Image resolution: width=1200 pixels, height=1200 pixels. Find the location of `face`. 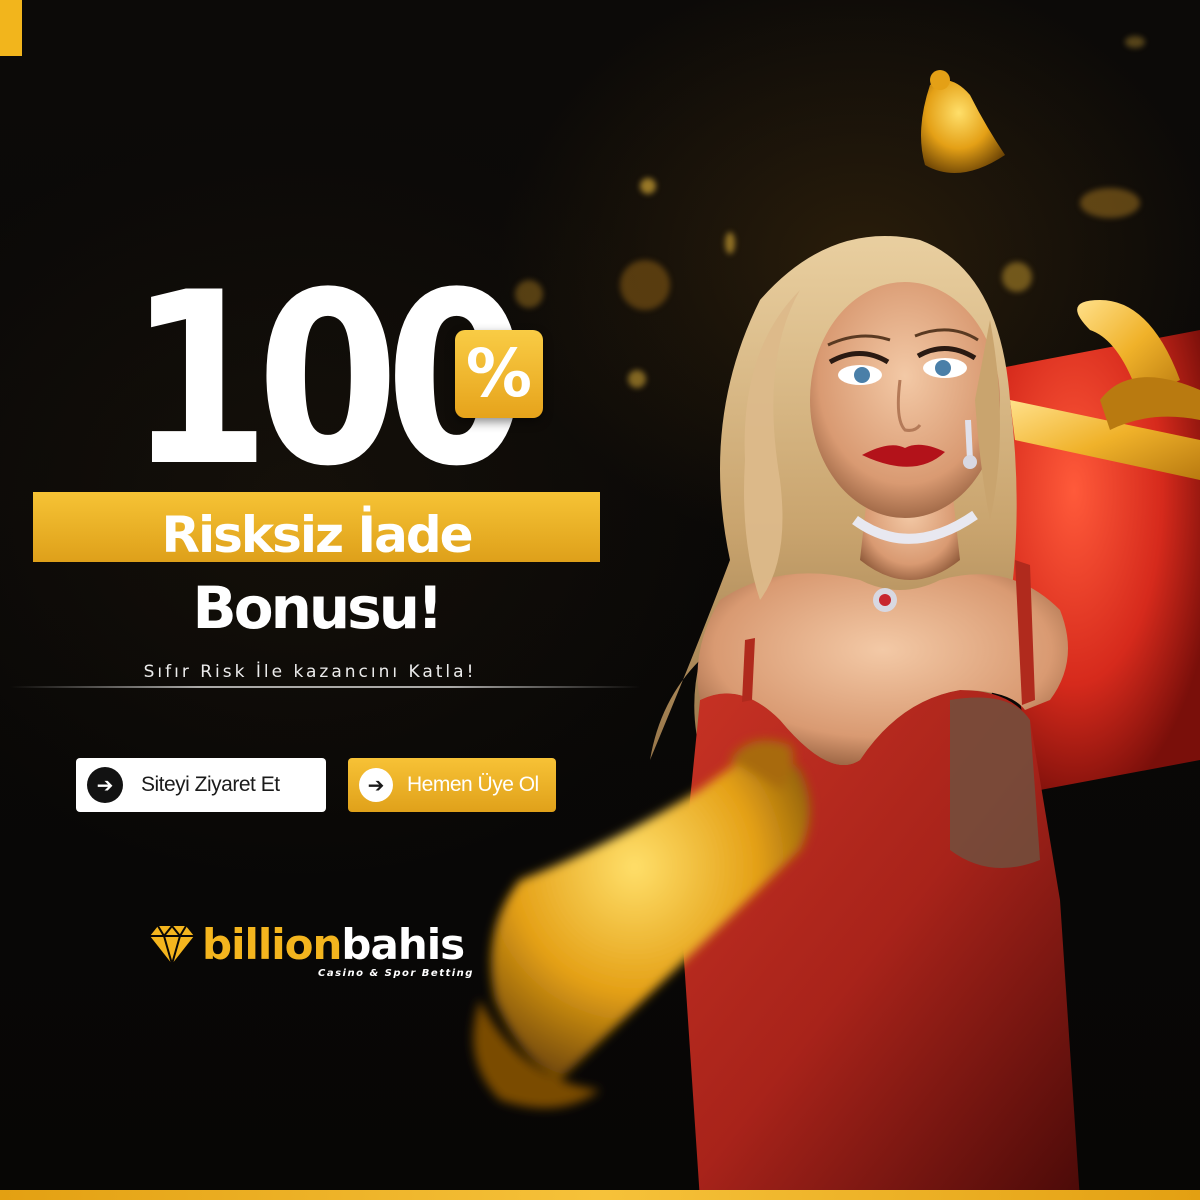

face is located at coordinates (905, 400).